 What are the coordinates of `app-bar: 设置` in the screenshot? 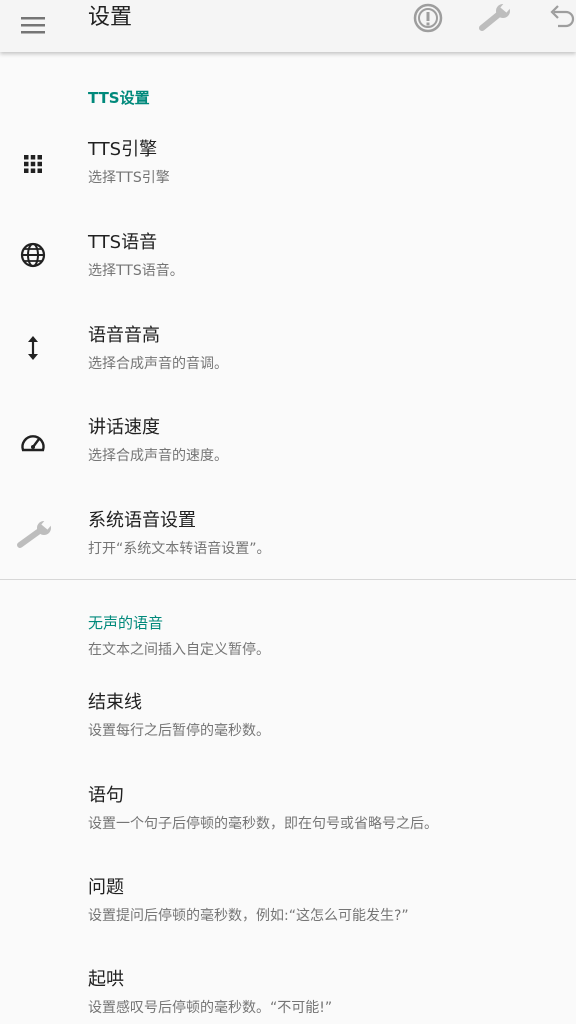 It's located at (288, 26).